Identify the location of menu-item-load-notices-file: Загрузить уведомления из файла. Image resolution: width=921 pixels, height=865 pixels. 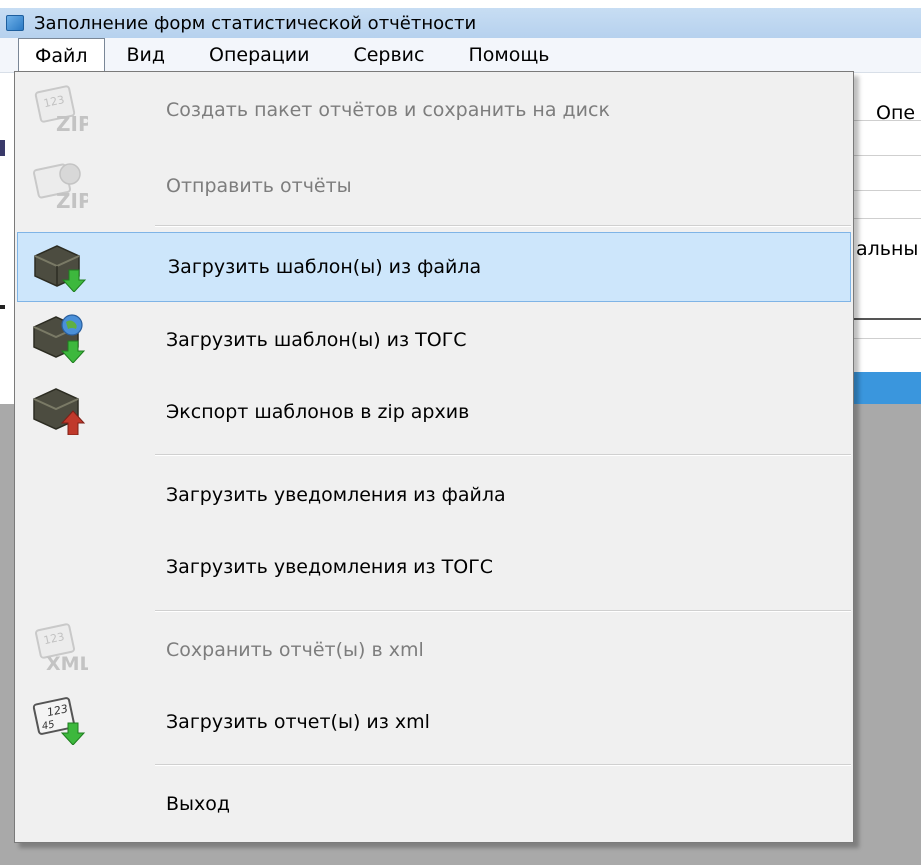
(434, 495).